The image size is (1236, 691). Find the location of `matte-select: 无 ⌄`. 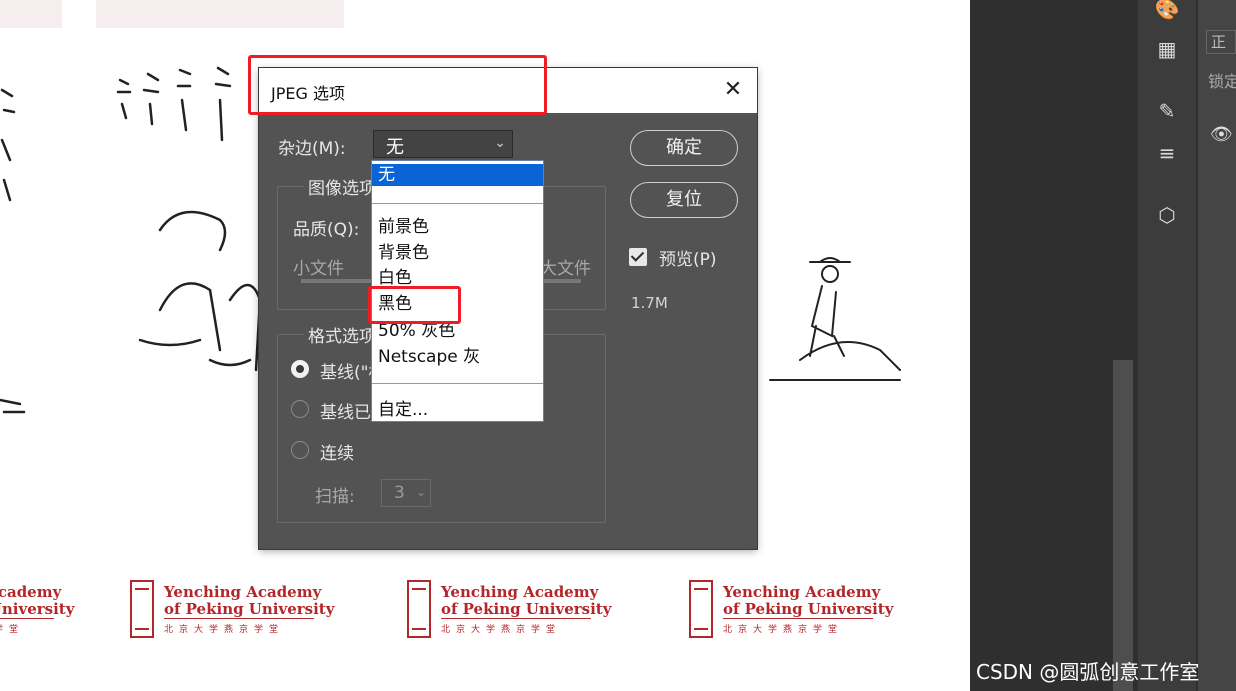

matte-select: 无 ⌄ is located at coordinates (443, 144).